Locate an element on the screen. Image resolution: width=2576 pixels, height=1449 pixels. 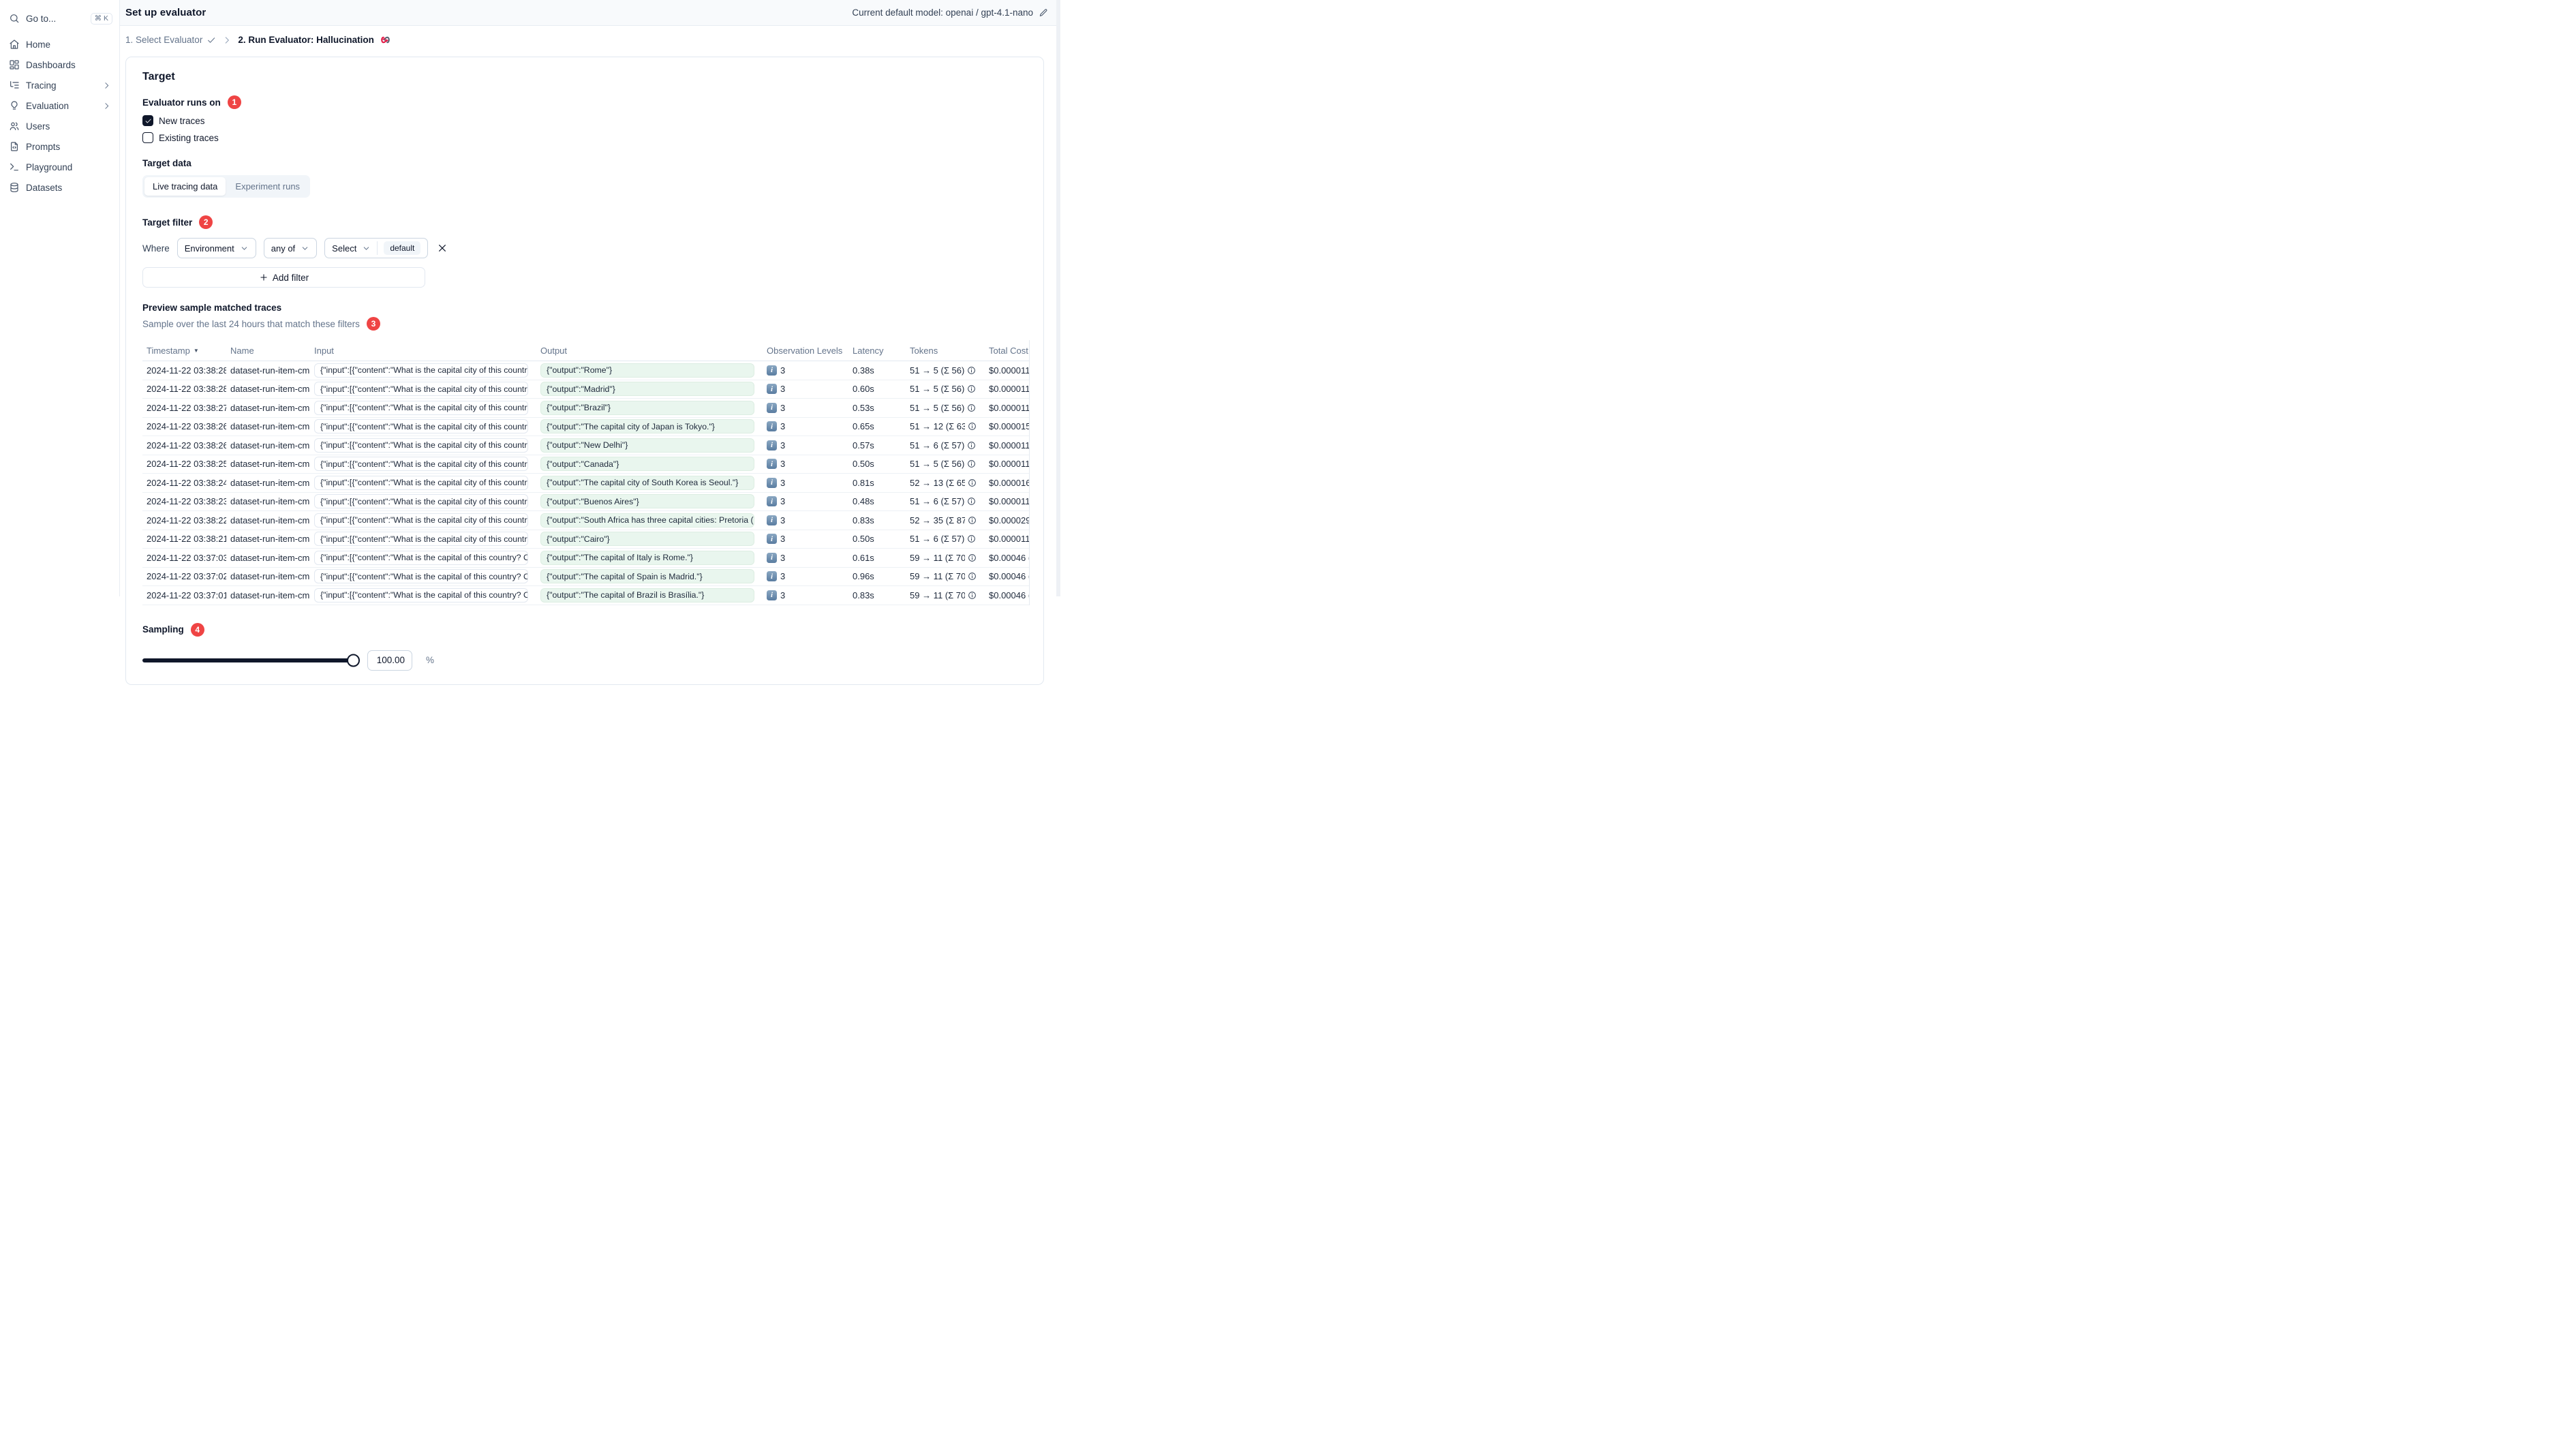
filter-value-select: Select default is located at coordinates (376, 248).